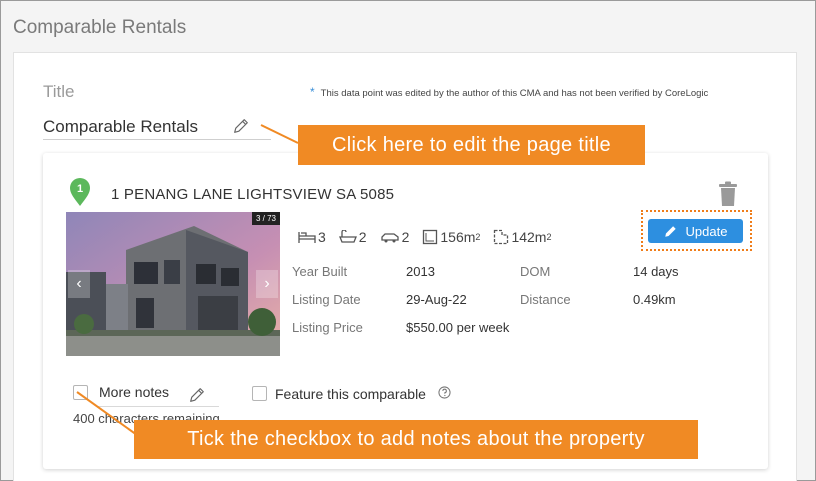  Describe the element at coordinates (79, 284) in the screenshot. I see `chevron-left-icon: ‹` at that location.